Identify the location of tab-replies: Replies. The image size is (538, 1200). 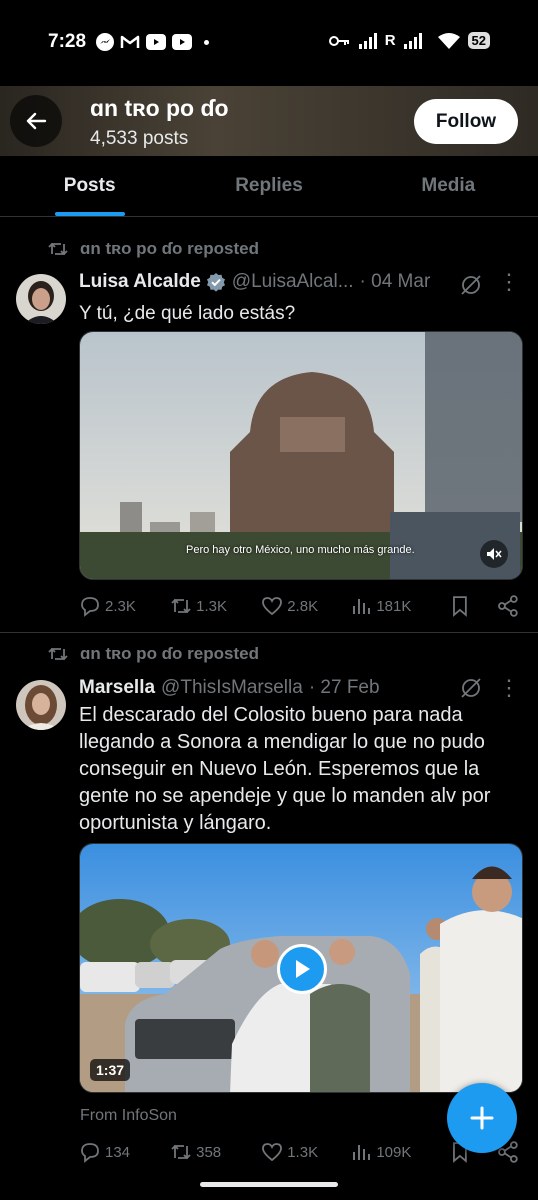
(268, 186).